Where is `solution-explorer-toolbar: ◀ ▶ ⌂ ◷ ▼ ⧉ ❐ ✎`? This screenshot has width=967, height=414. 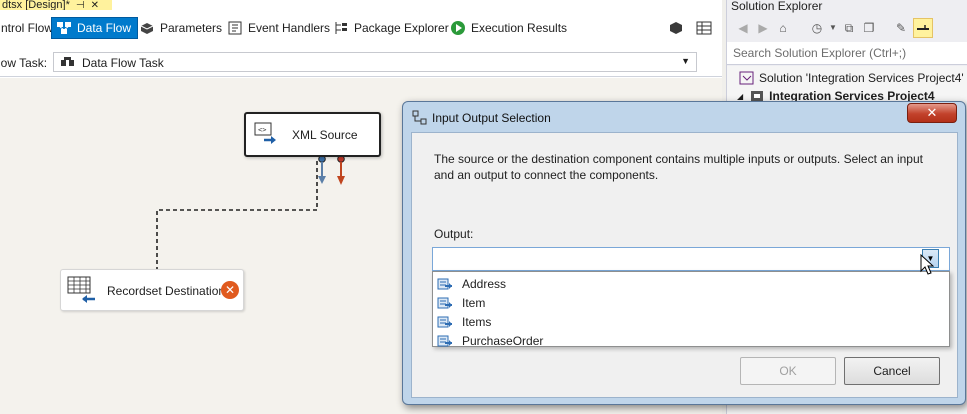
solution-explorer-toolbar: ◀ ▶ ⌂ ◷ ▼ ⧉ ❐ ✎ is located at coordinates (847, 28).